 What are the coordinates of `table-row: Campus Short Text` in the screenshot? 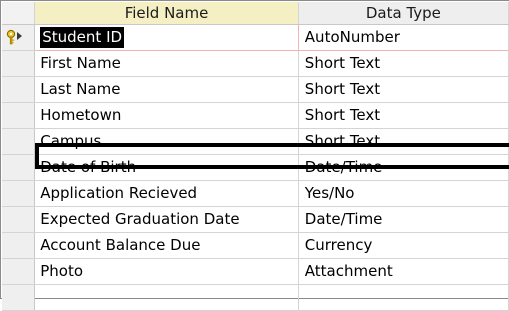 It's located at (255, 141).